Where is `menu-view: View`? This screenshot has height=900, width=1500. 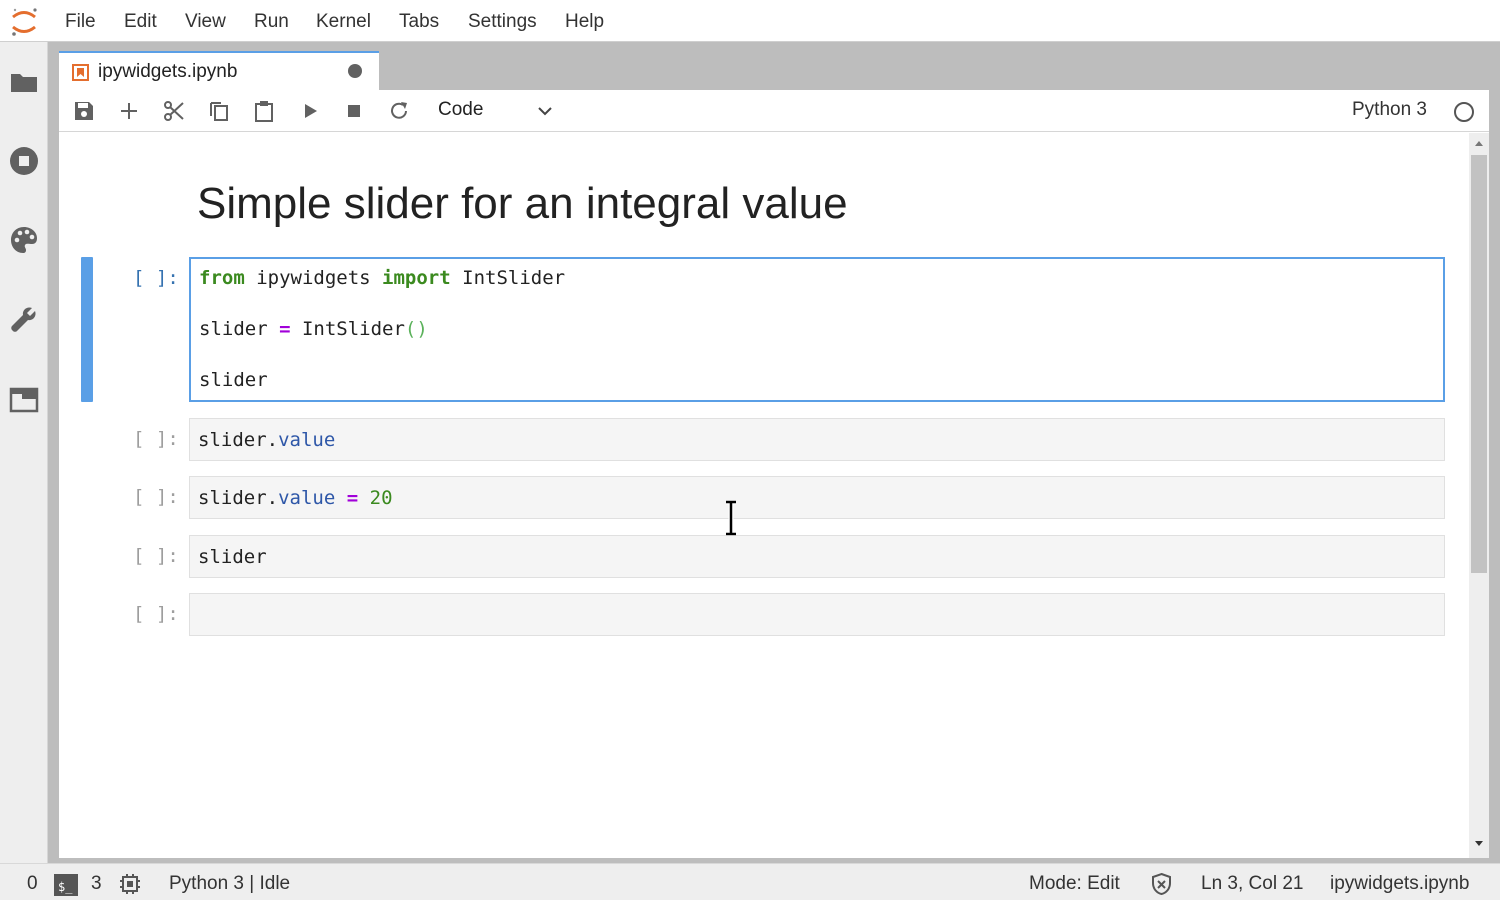
menu-view: View is located at coordinates (205, 22).